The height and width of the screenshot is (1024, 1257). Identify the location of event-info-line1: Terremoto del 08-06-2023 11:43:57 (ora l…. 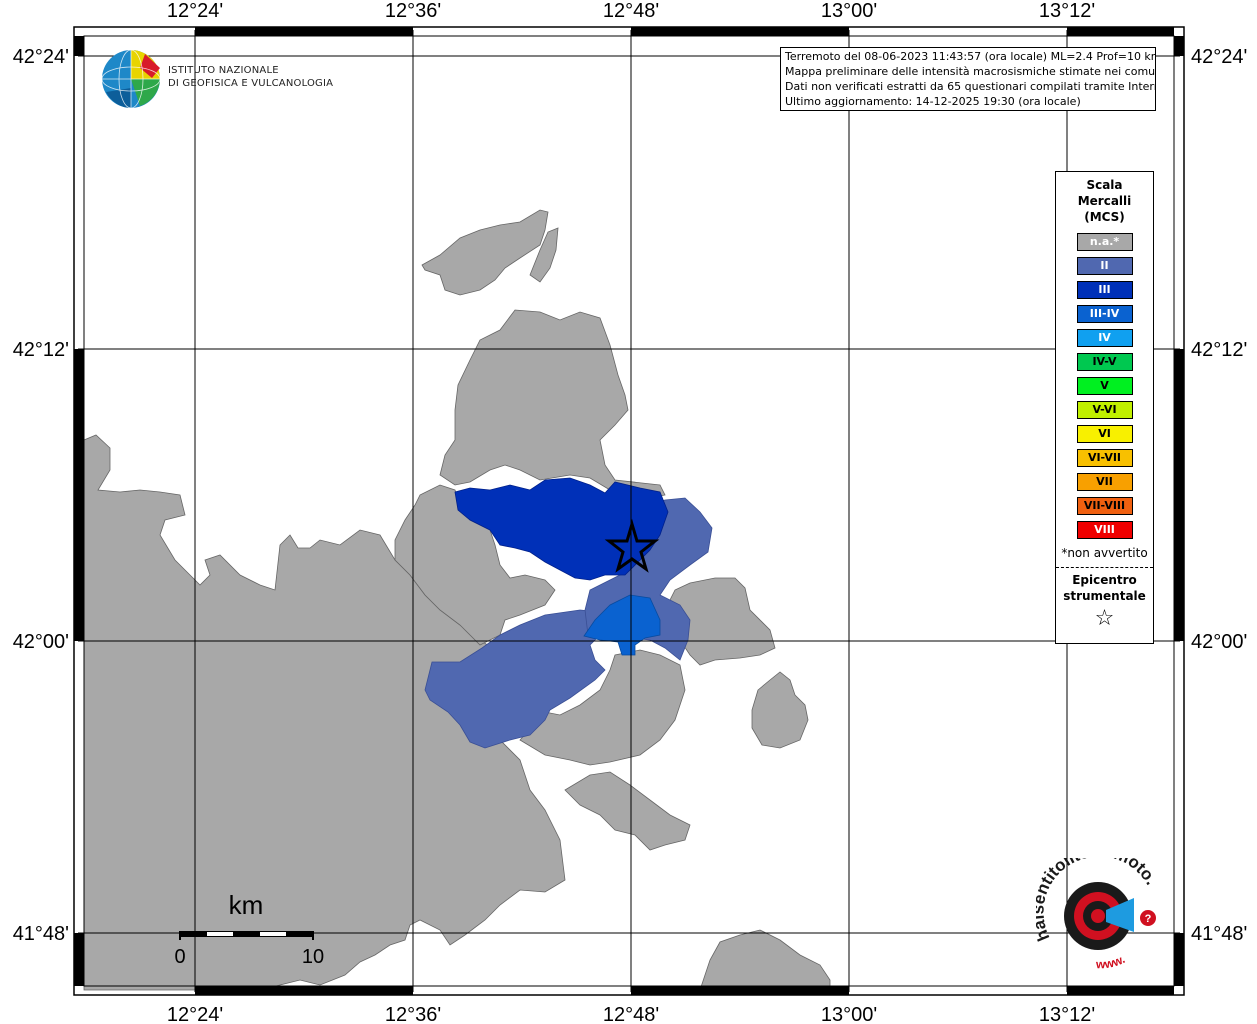
(970, 56).